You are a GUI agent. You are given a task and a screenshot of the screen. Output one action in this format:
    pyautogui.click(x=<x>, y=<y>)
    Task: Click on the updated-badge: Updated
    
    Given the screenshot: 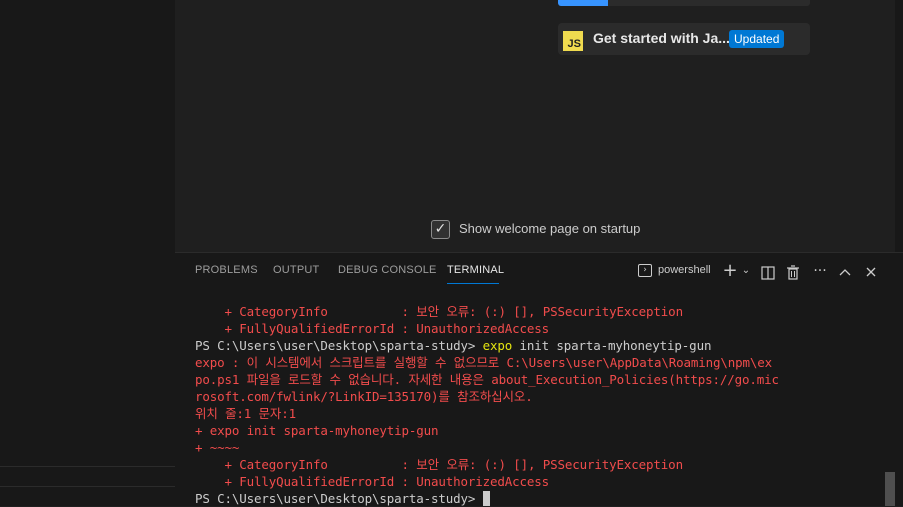 What is the action you would take?
    pyautogui.click(x=757, y=39)
    